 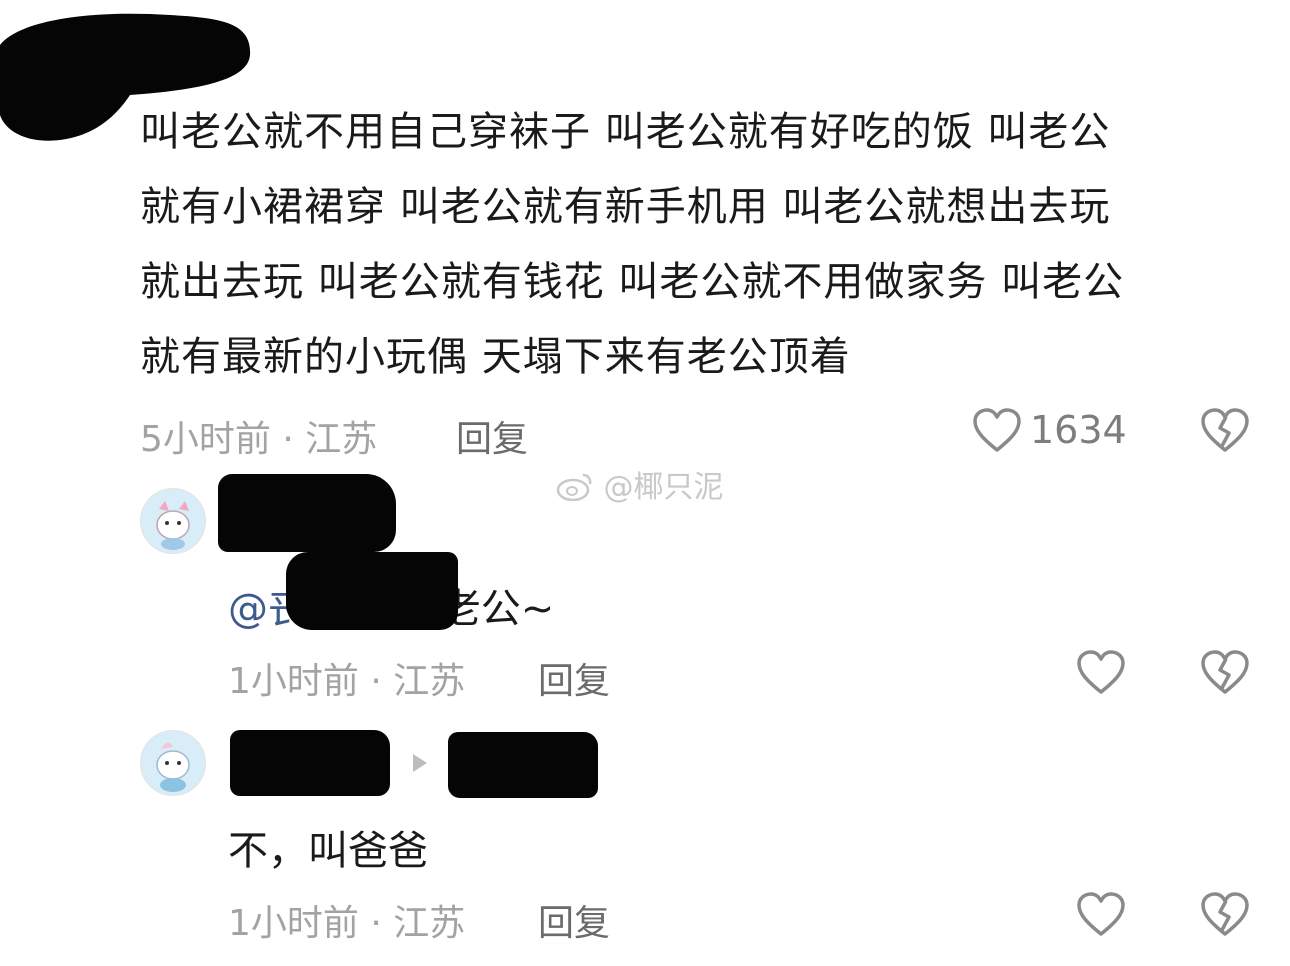 What do you see at coordinates (625, 132) in the screenshot?
I see `comment-line: 叫老公就不用自己穿袜子 叫老公就有好吃的饭 叫老公` at bounding box center [625, 132].